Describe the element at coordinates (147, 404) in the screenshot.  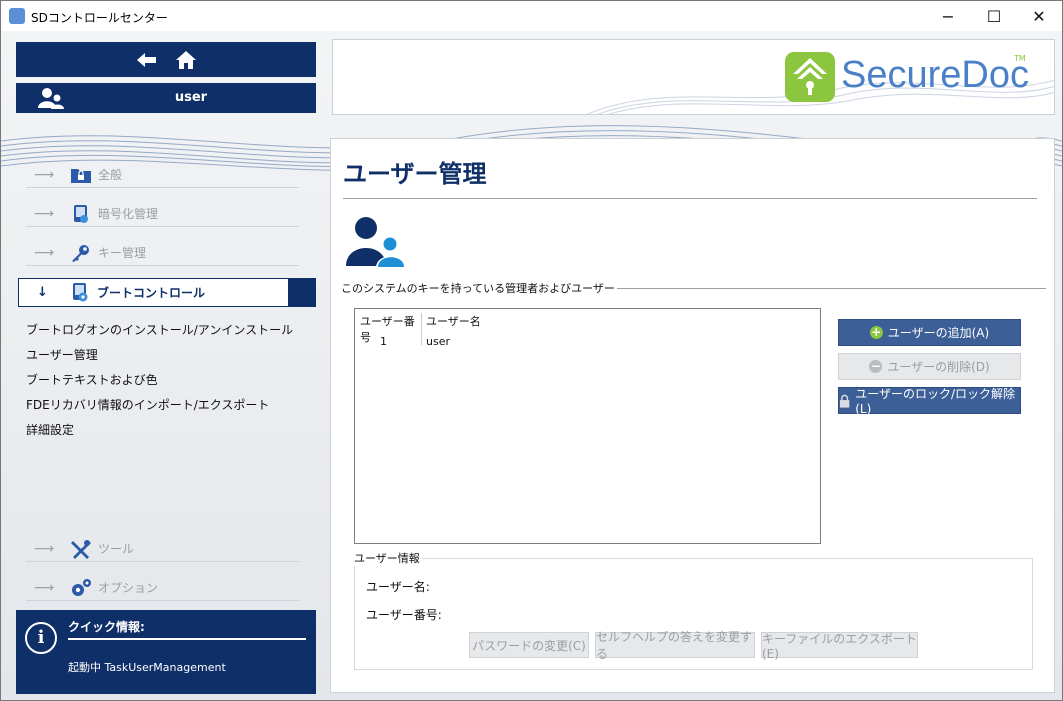
I see `sublink-fde-recovery: FDEリカバリ情報のインポート/エクスポート` at that location.